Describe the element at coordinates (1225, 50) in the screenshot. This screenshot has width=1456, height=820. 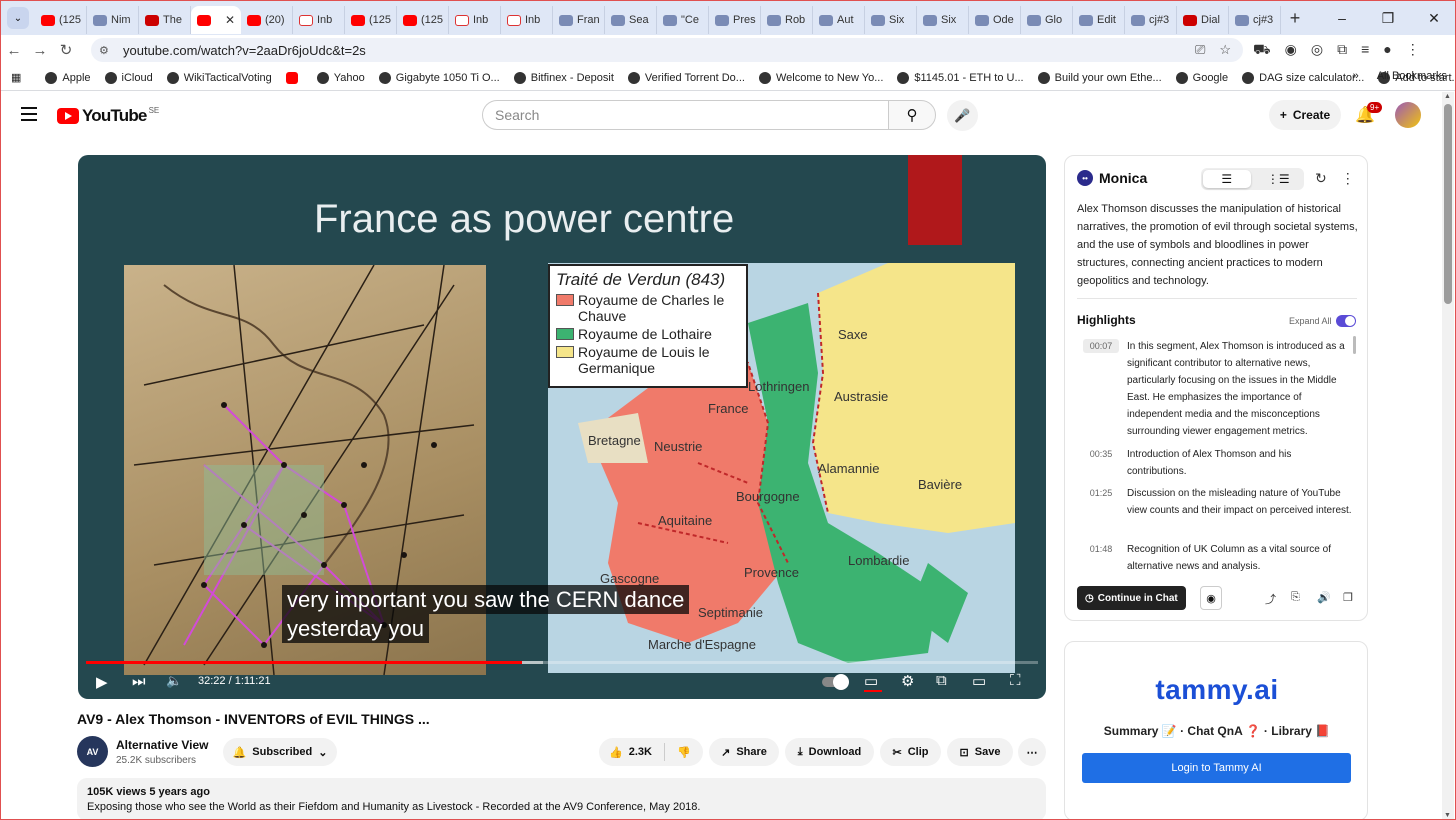
I see `bookmark-star-icon: ☆` at that location.